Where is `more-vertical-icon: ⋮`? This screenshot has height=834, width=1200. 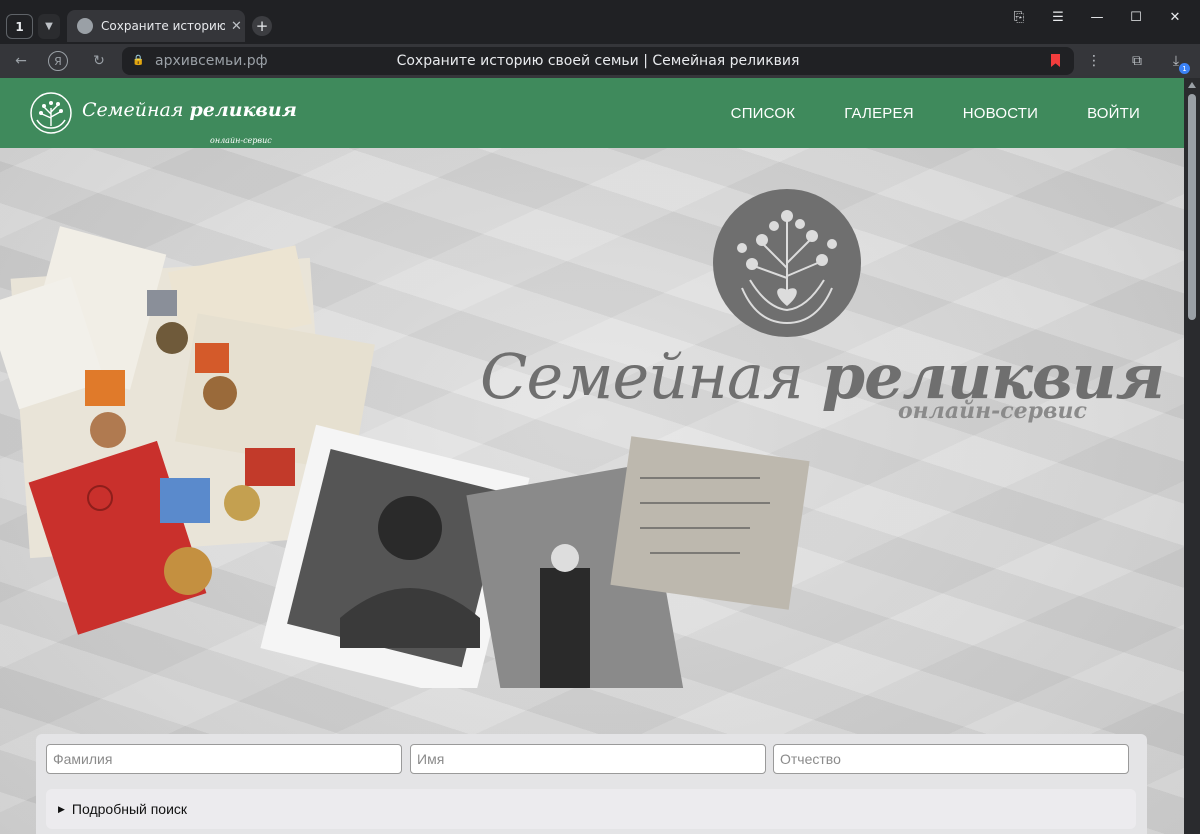
more-vertical-icon: ⋮ is located at coordinates (1094, 61).